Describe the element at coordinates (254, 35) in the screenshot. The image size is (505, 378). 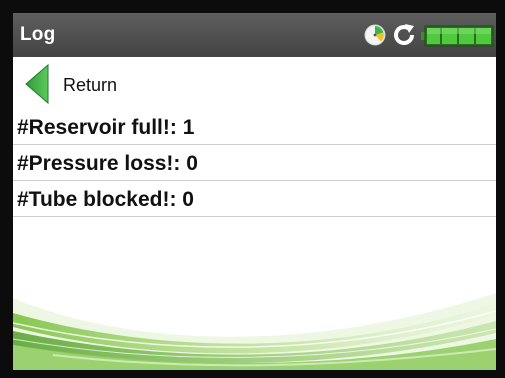
I see `title-bar: Log` at that location.